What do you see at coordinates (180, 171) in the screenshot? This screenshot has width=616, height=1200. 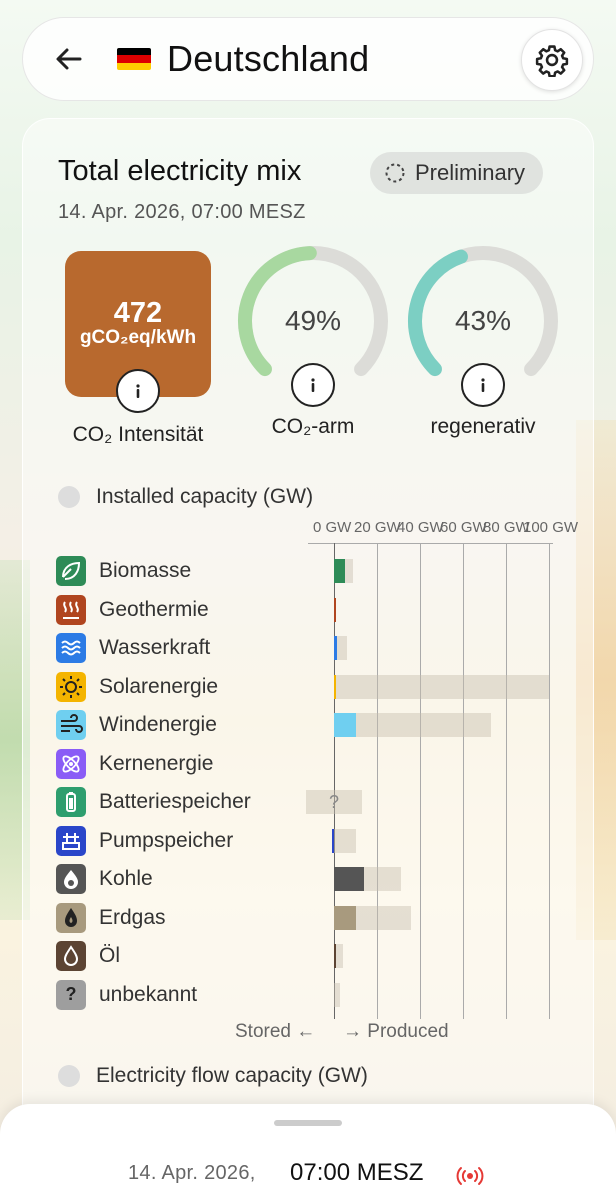 I see `card-title: Total electricity mix` at bounding box center [180, 171].